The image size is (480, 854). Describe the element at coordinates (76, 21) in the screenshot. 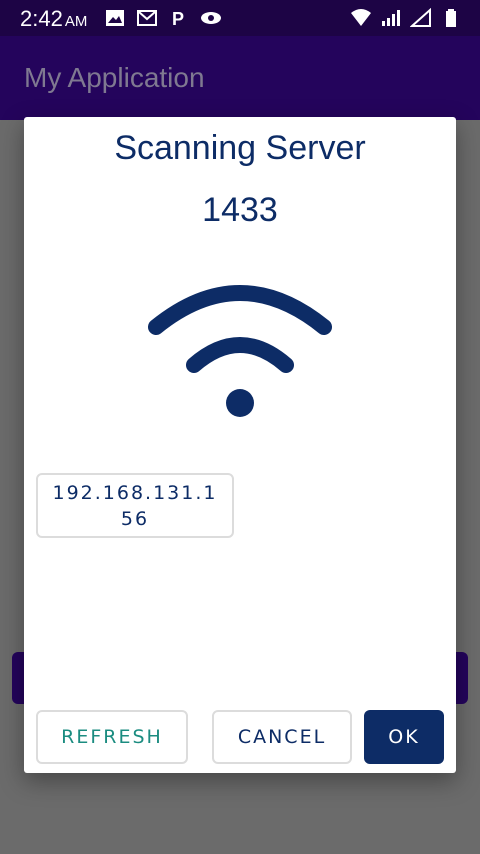

I see `status-time-ampm: AM` at that location.